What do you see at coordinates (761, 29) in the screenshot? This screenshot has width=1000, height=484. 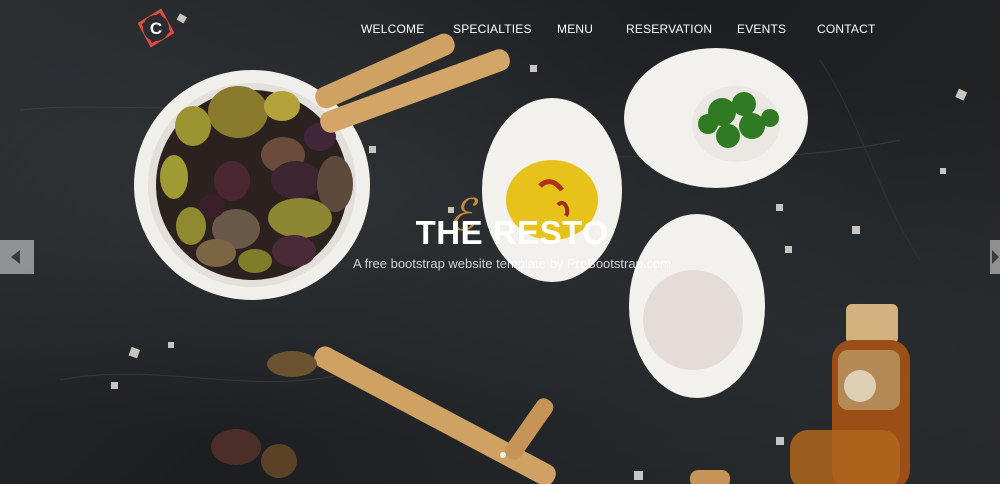 I see `nav-item-events: EVENTS` at bounding box center [761, 29].